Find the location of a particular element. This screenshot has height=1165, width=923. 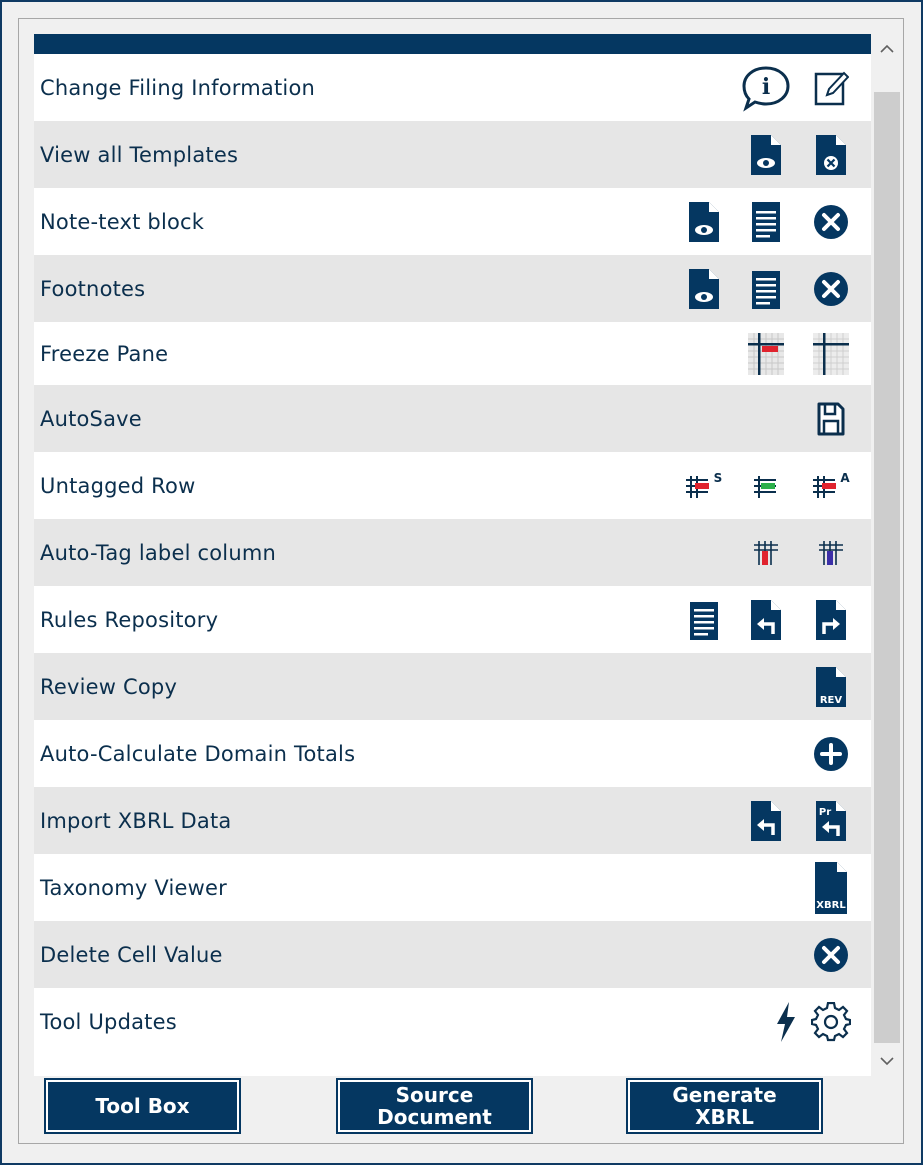

source-document-button: Source Document is located at coordinates (434, 1106).